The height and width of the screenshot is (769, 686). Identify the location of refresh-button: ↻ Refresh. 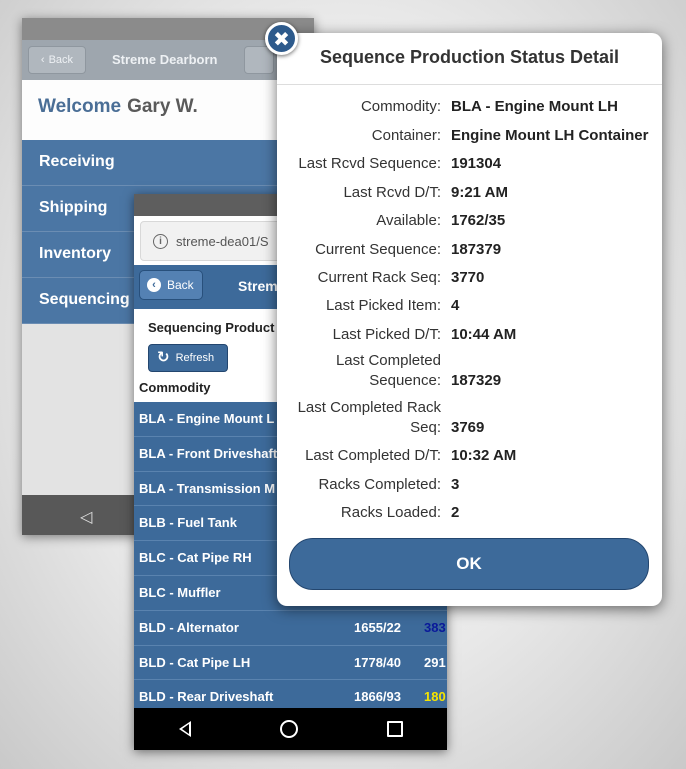
(188, 358).